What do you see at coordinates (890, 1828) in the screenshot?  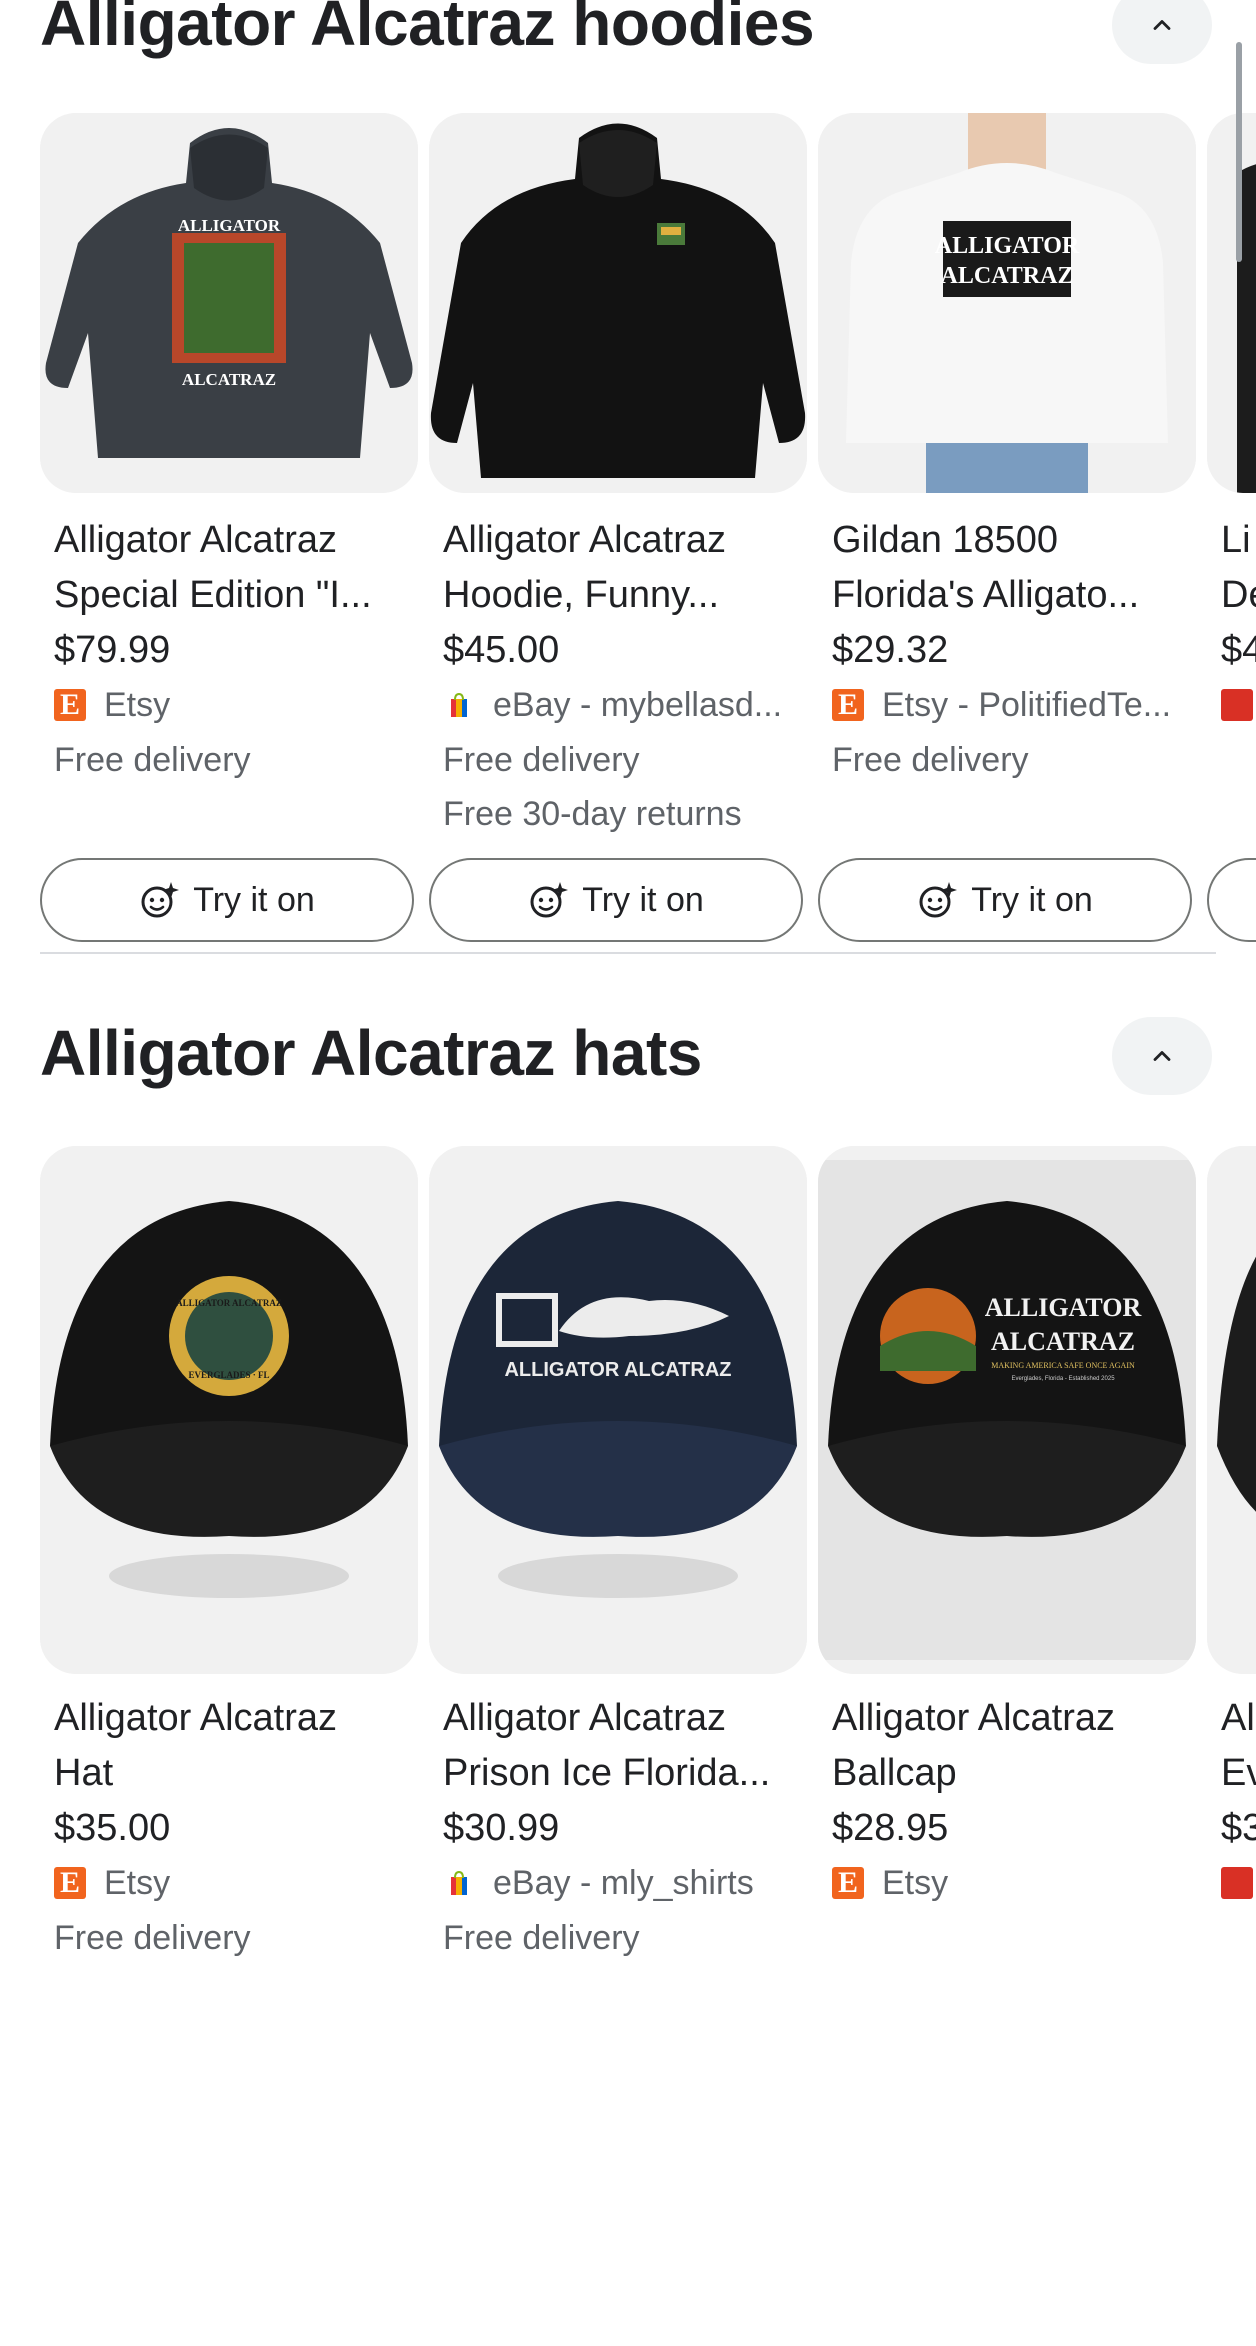 I see `product-price: $28.95` at bounding box center [890, 1828].